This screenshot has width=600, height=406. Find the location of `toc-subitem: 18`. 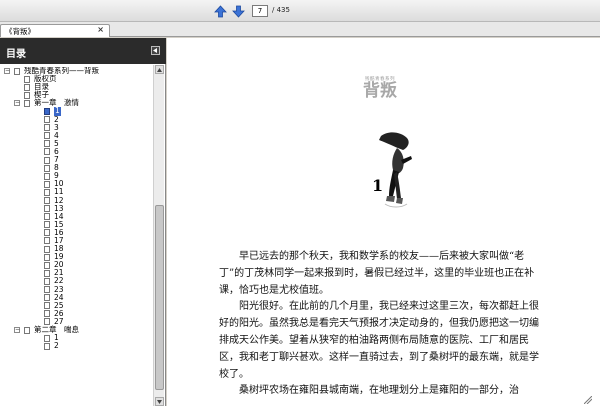

toc-subitem: 18 is located at coordinates (78, 248).